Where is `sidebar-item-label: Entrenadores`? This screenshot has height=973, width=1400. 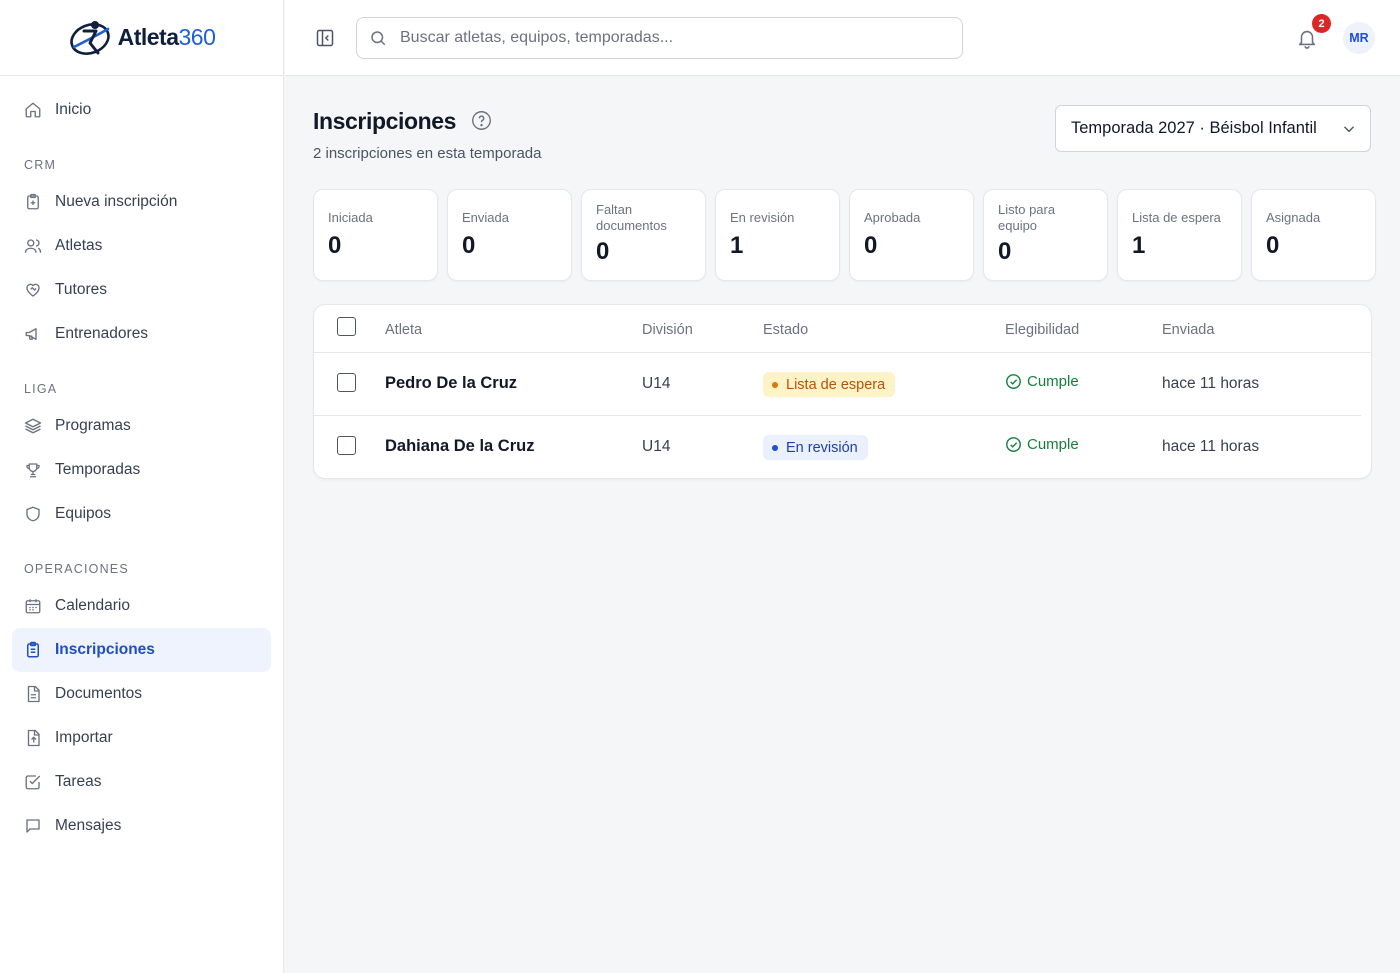 sidebar-item-label: Entrenadores is located at coordinates (102, 333).